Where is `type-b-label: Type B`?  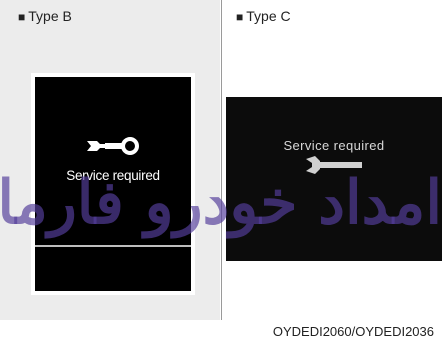
type-b-label: Type B is located at coordinates (50, 16).